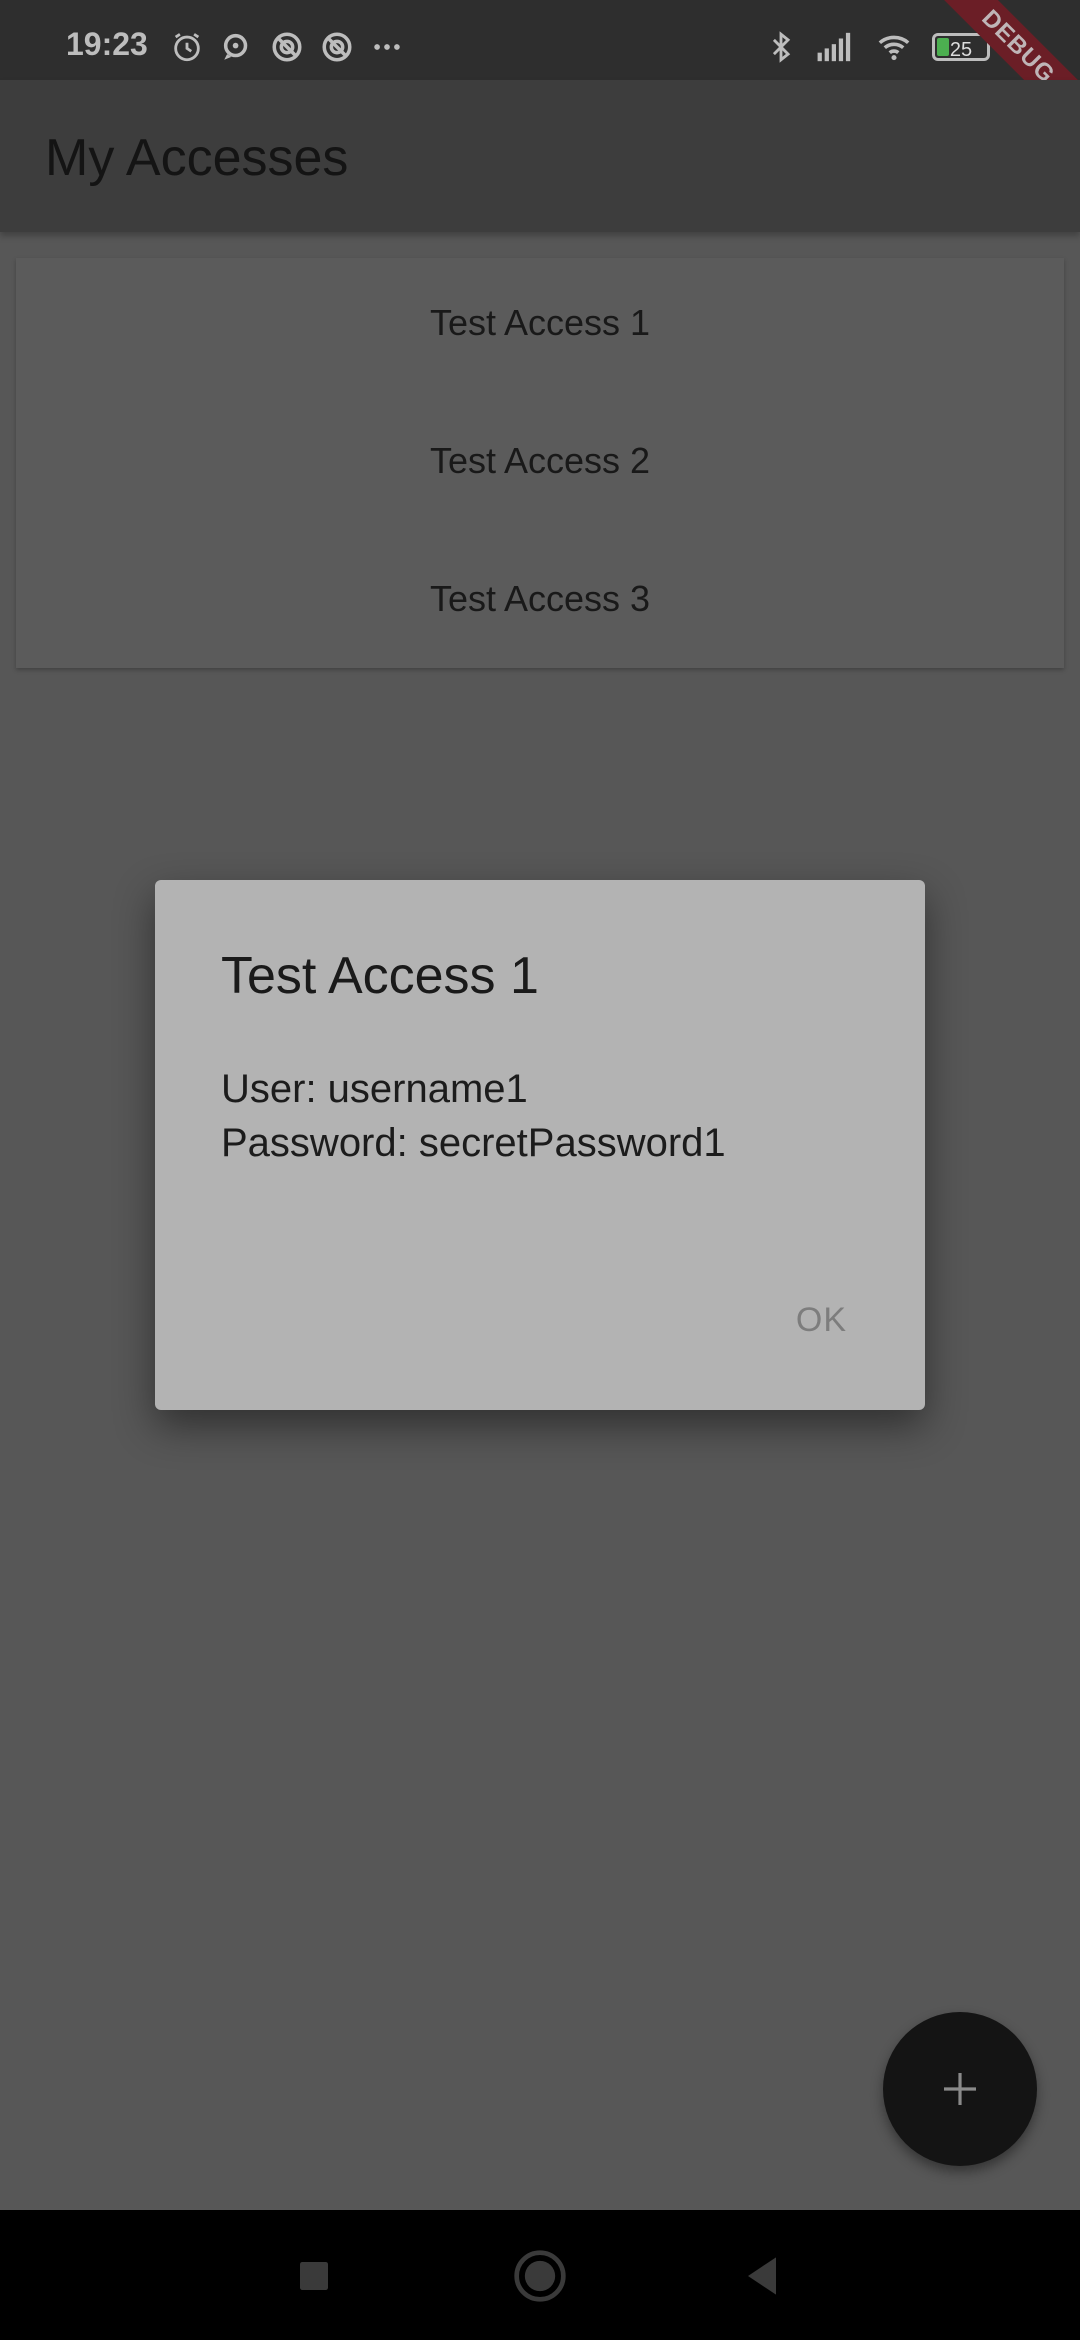  I want to click on more-notifications-icon, so click(387, 47).